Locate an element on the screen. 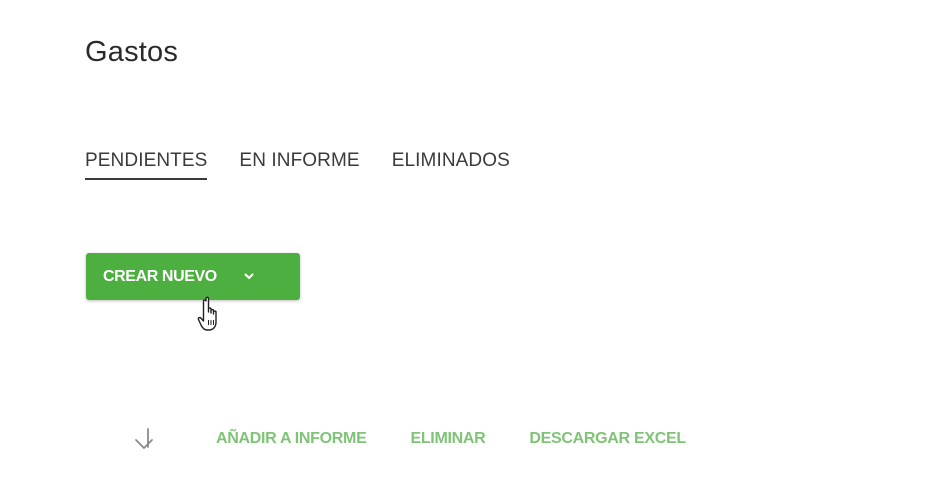  tab-pendientes: PENDIENTES is located at coordinates (146, 165).